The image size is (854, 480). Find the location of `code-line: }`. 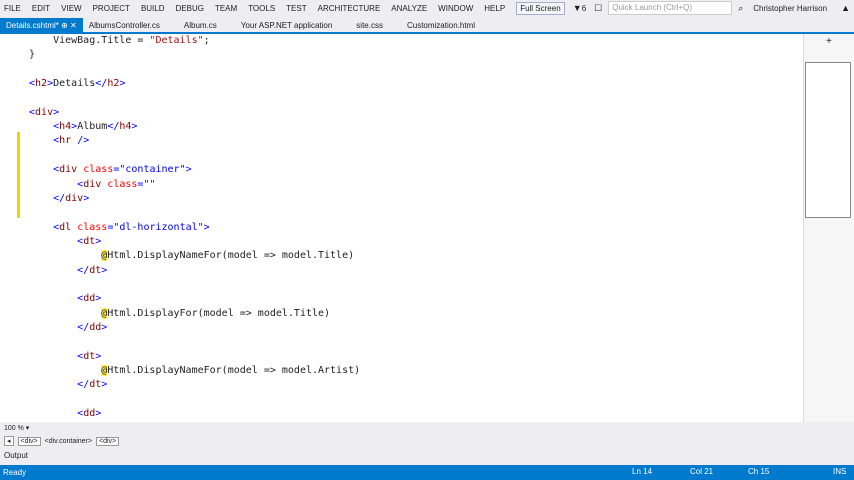

code-line: } is located at coordinates (32, 55).